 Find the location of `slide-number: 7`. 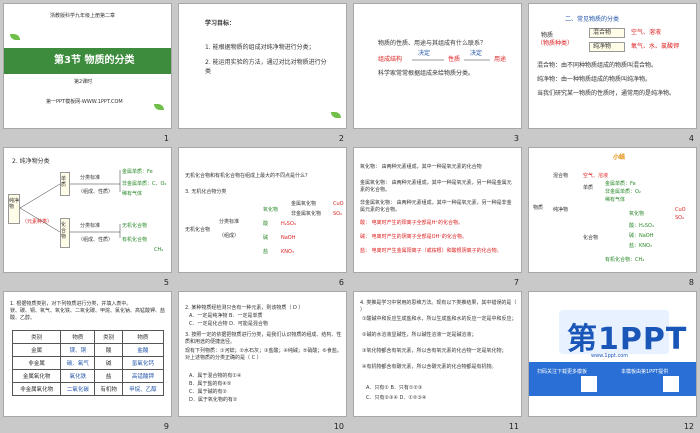

slide-number: 7 is located at coordinates (516, 282).